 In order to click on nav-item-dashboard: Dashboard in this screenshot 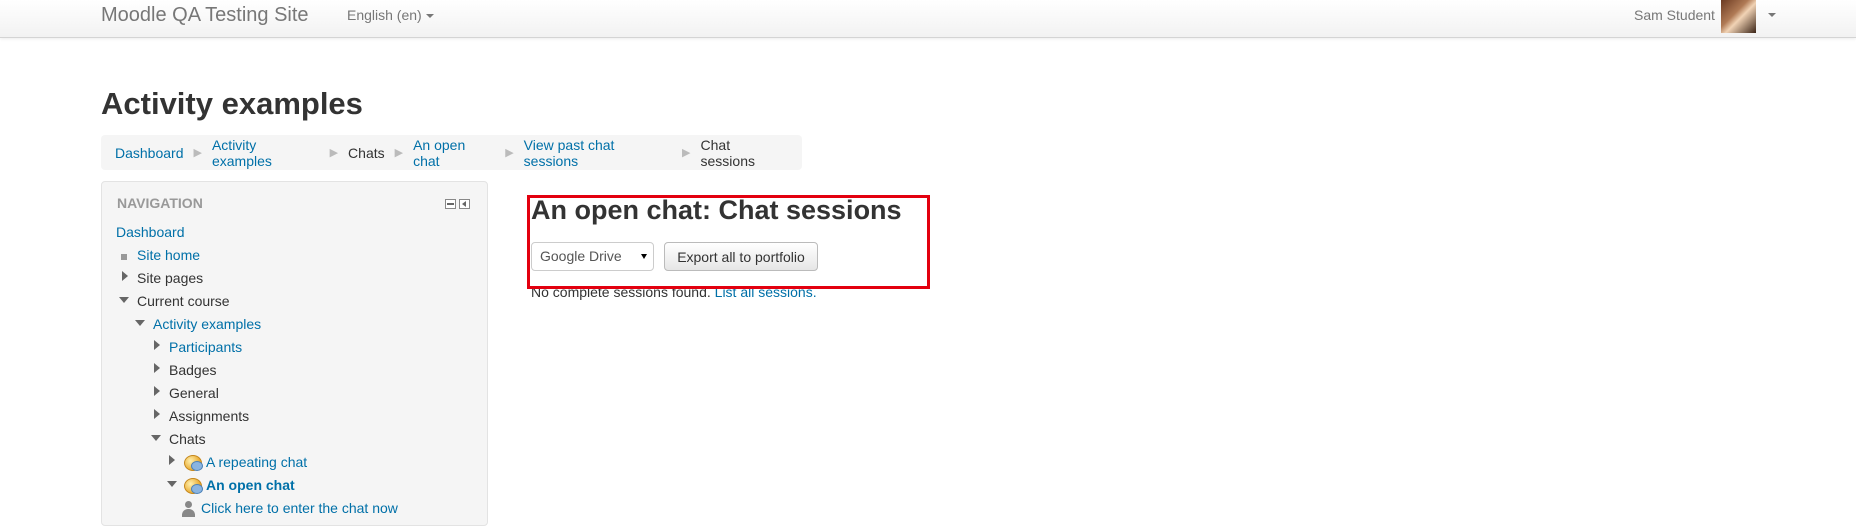, I will do `click(150, 232)`.